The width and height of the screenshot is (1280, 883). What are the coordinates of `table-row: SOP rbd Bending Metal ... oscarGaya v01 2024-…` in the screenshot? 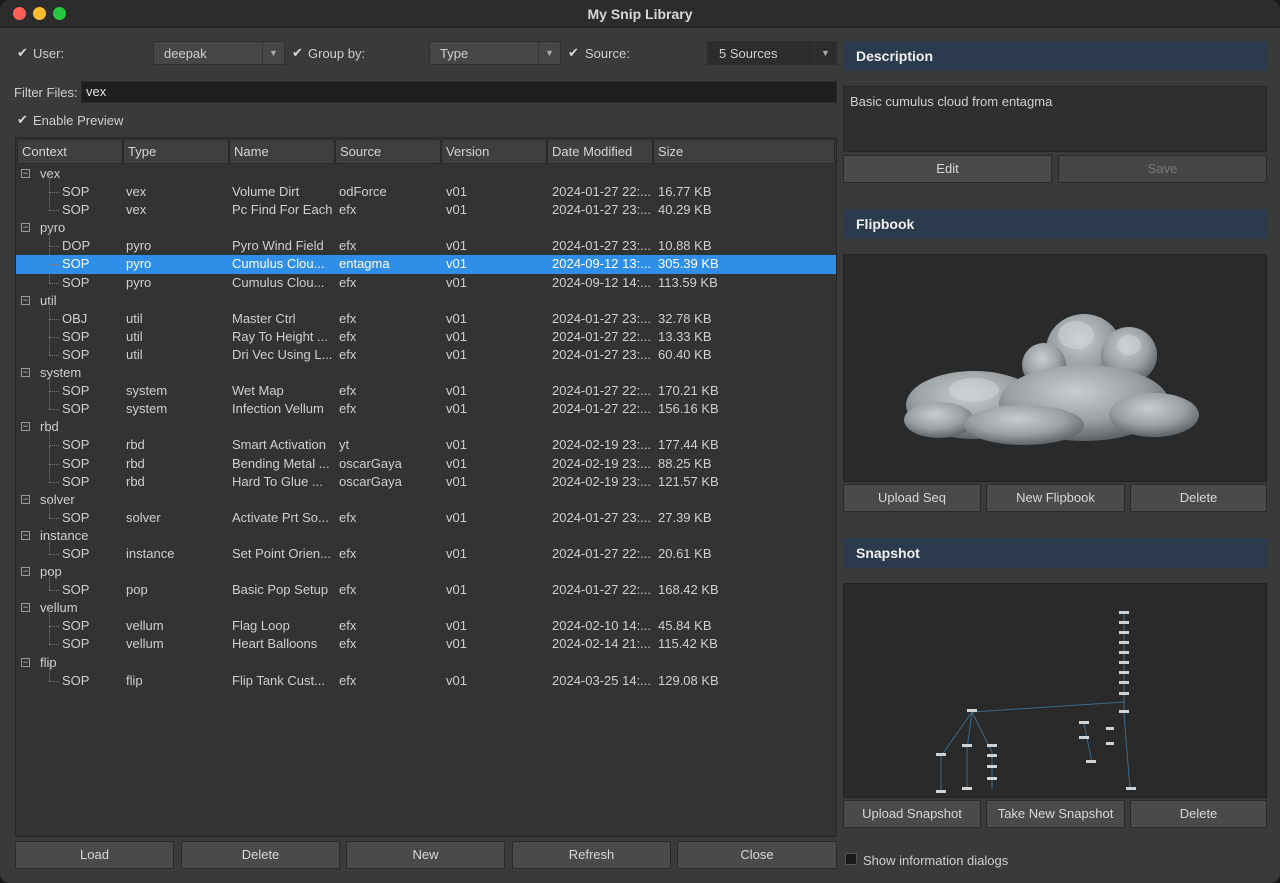 It's located at (426, 459).